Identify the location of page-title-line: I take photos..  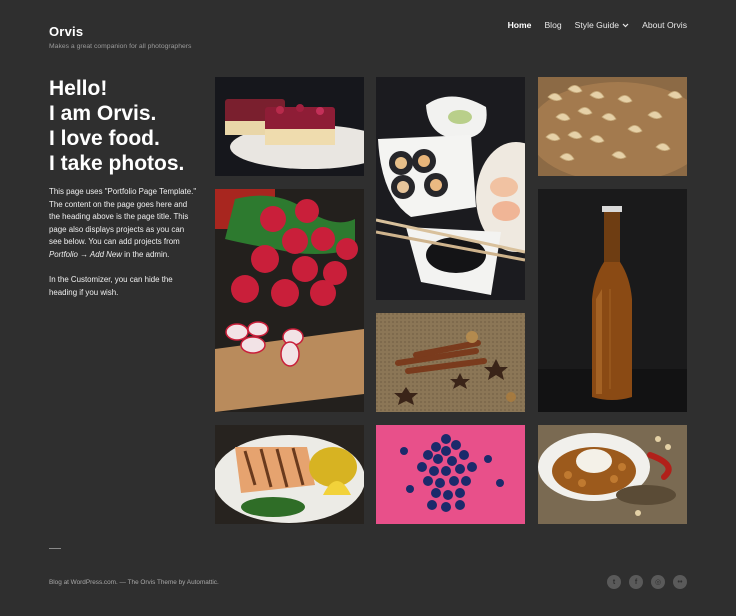
(117, 163).